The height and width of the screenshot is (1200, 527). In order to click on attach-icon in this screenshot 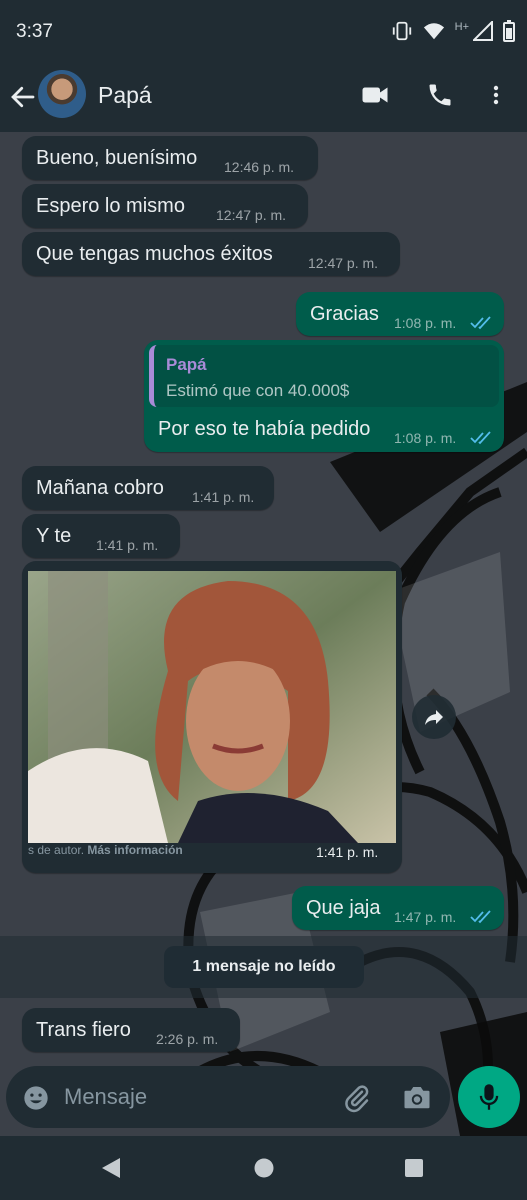, I will do `click(357, 1098)`.